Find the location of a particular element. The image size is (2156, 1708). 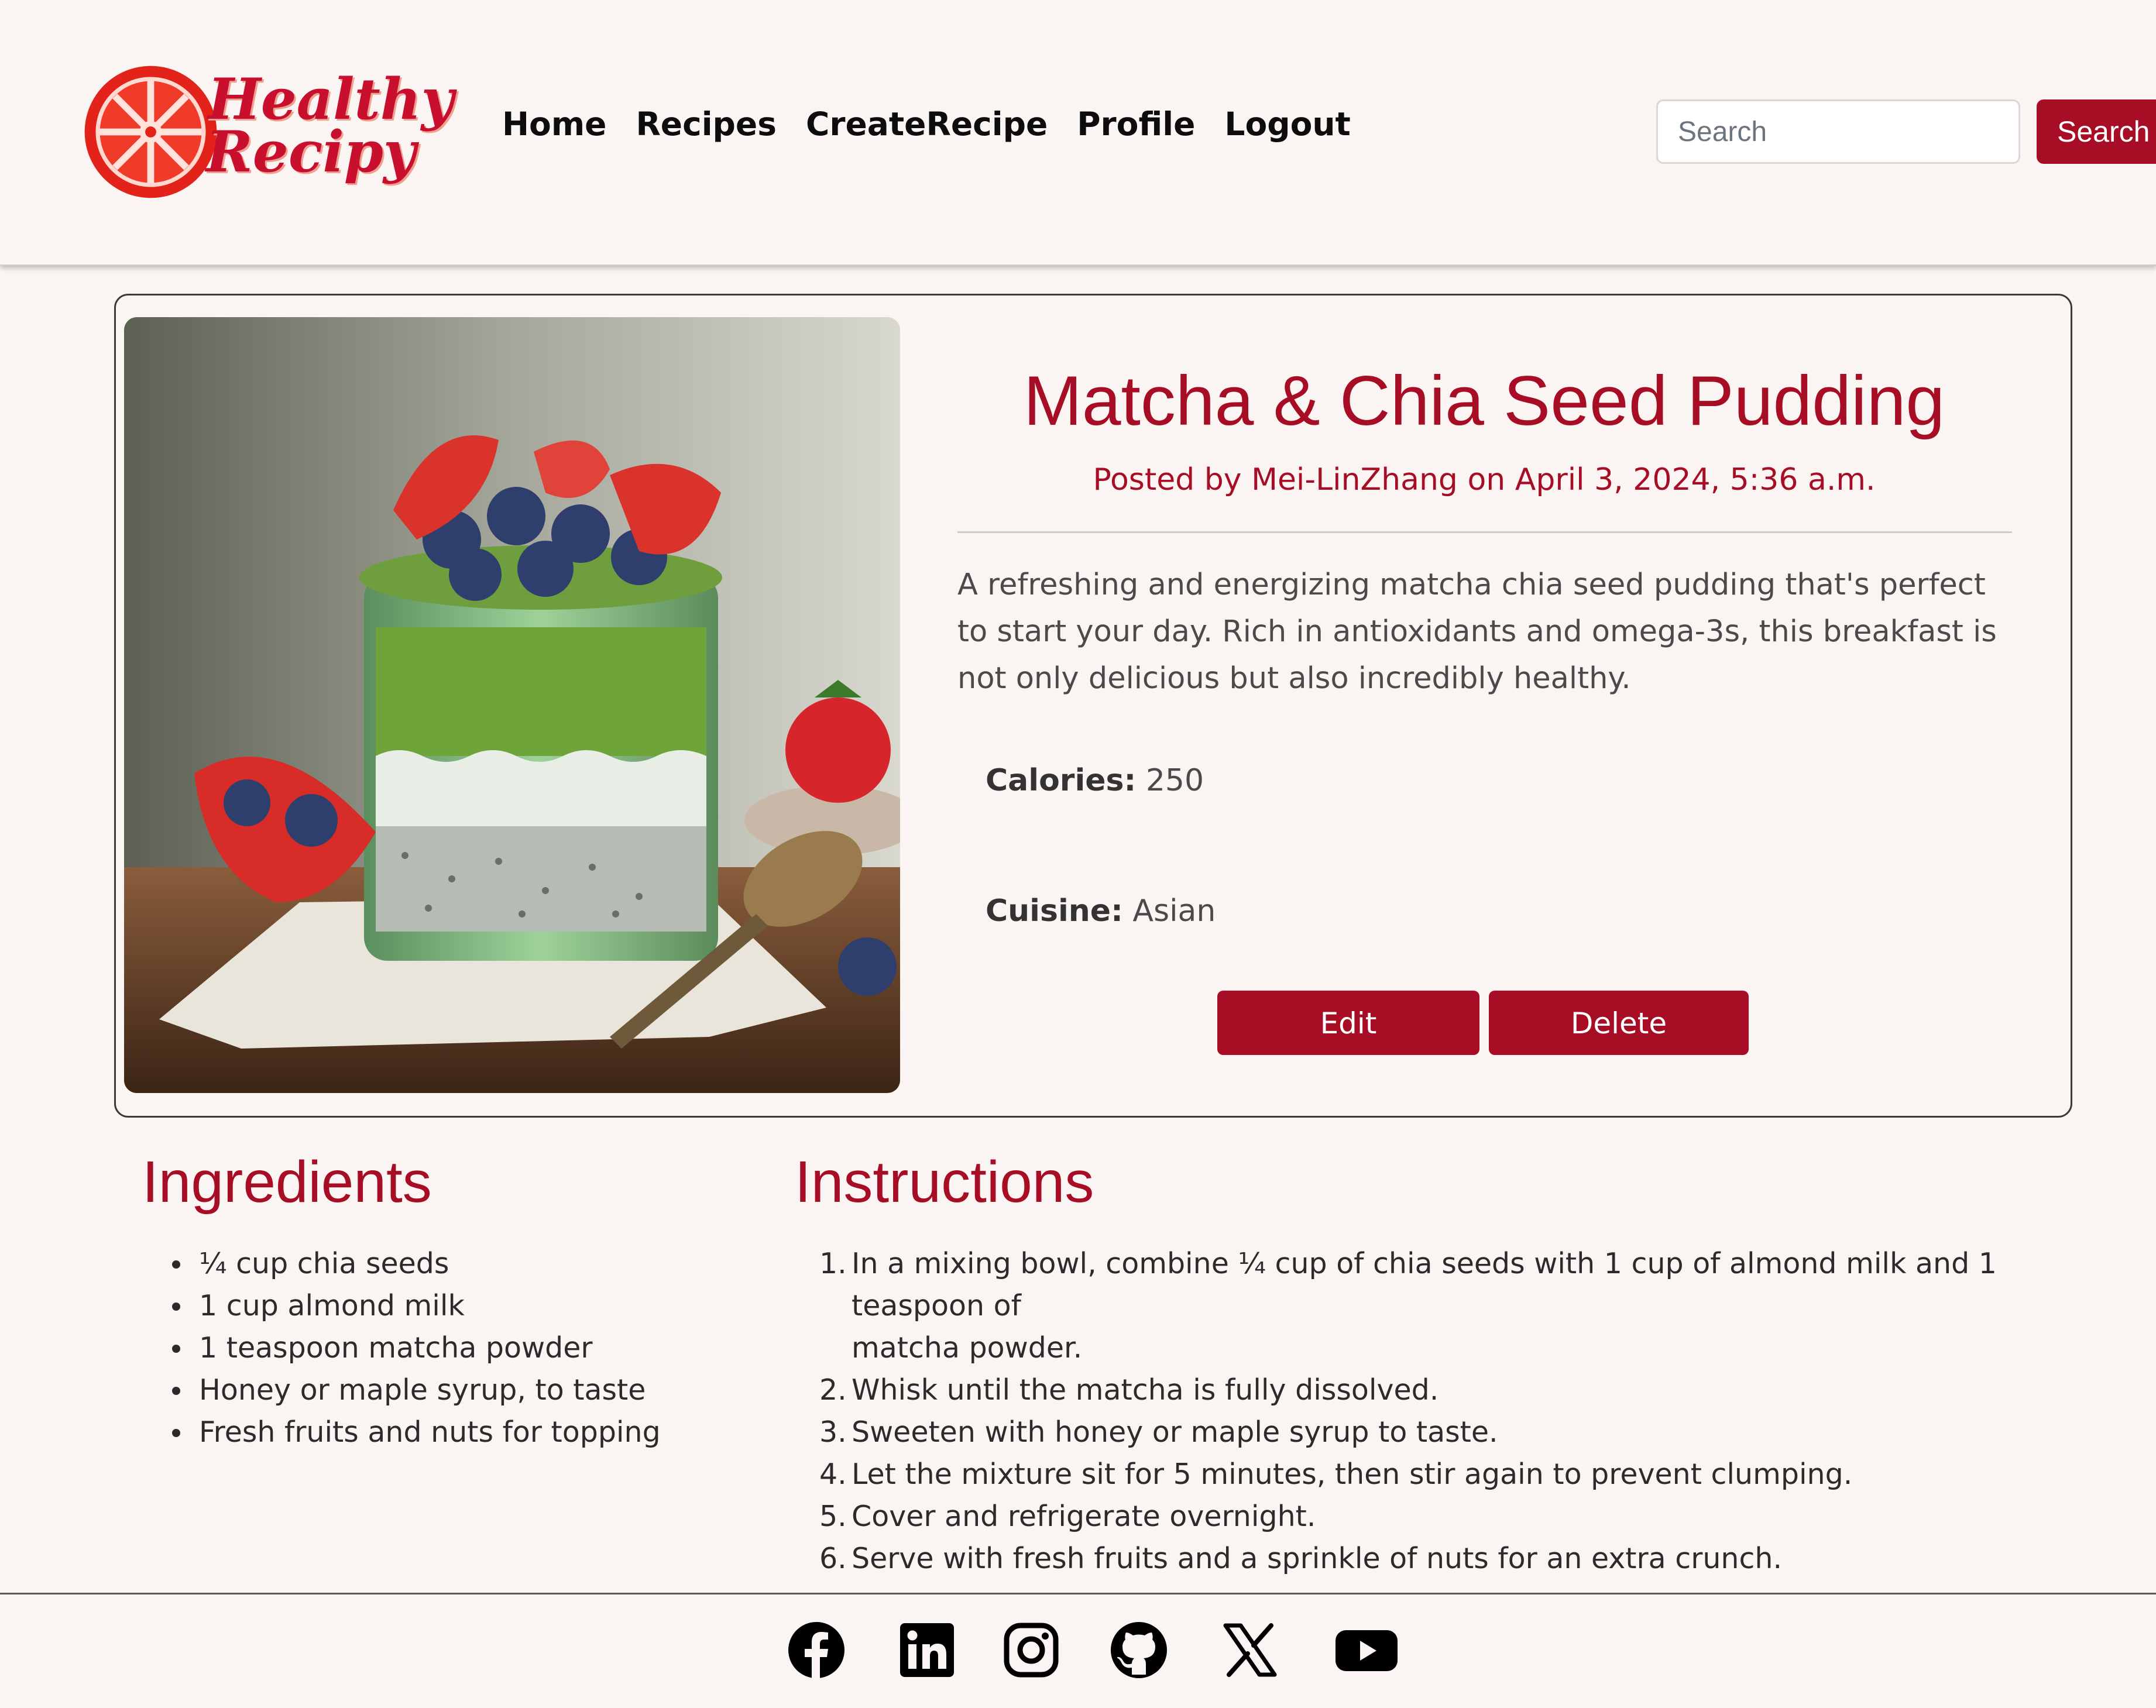

list-item: Fresh fruits and nuts for topping is located at coordinates (449, 1432).